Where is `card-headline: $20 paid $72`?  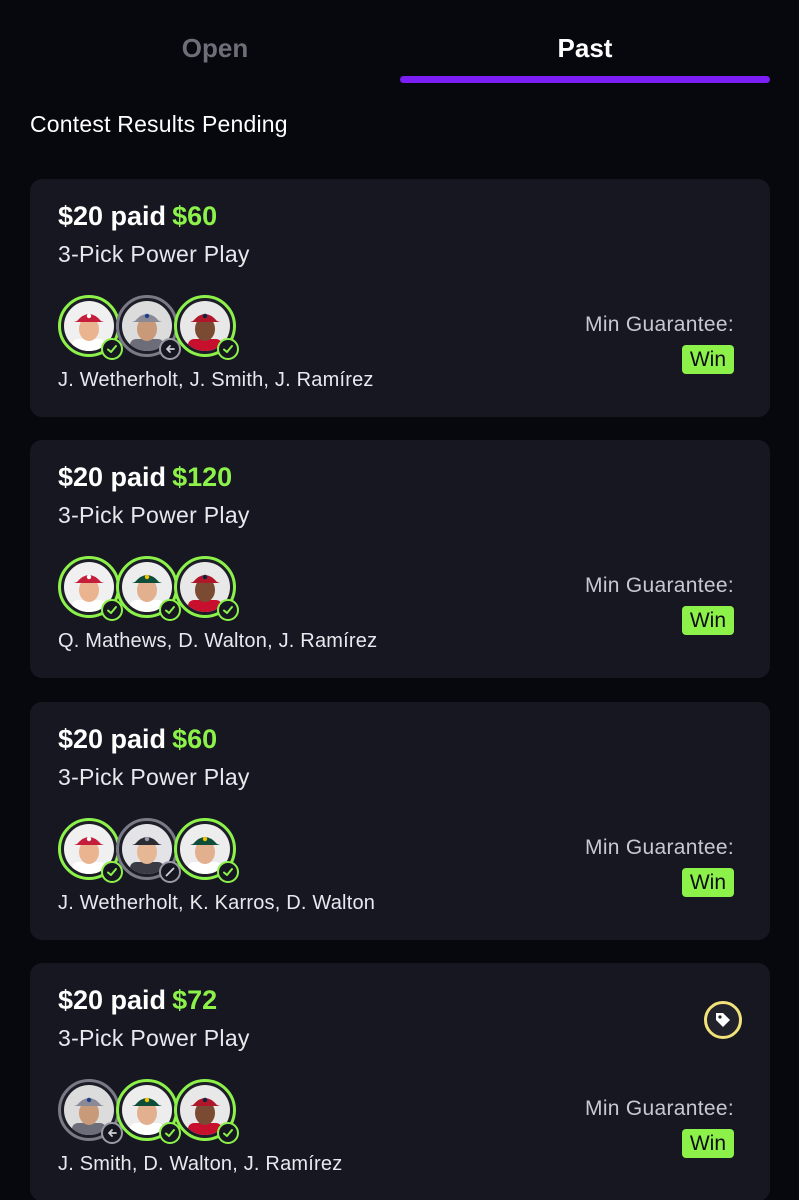 card-headline: $20 paid $72 is located at coordinates (137, 1000).